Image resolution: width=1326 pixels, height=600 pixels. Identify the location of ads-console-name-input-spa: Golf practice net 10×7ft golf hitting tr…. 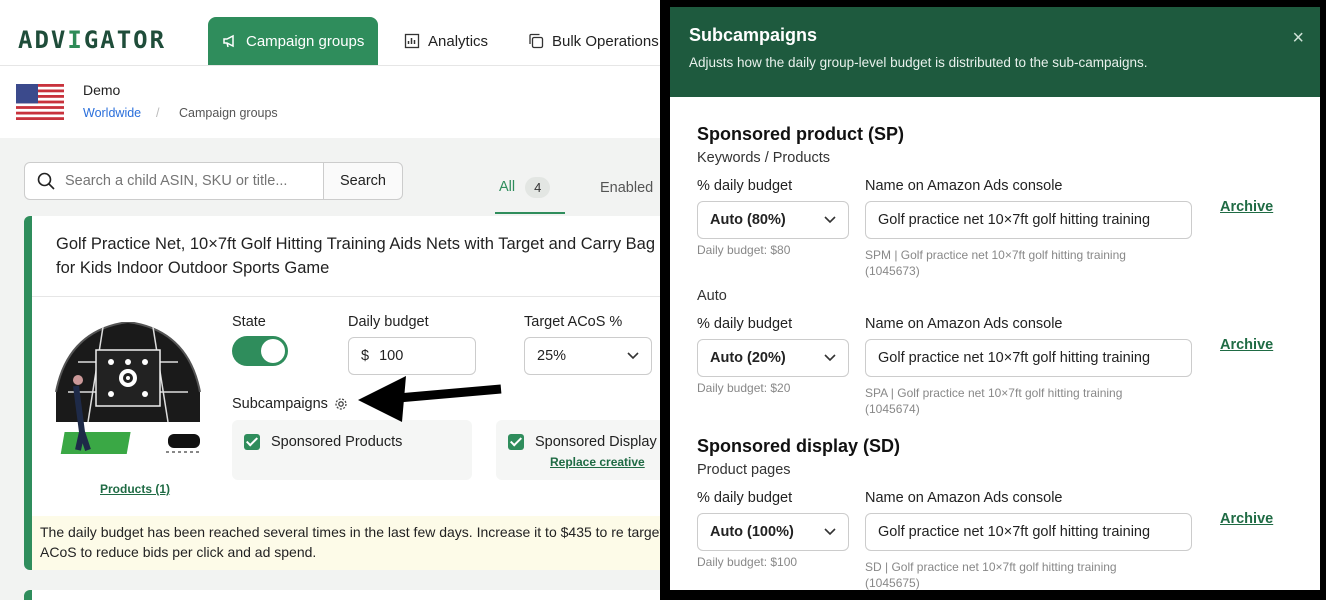
(1028, 358).